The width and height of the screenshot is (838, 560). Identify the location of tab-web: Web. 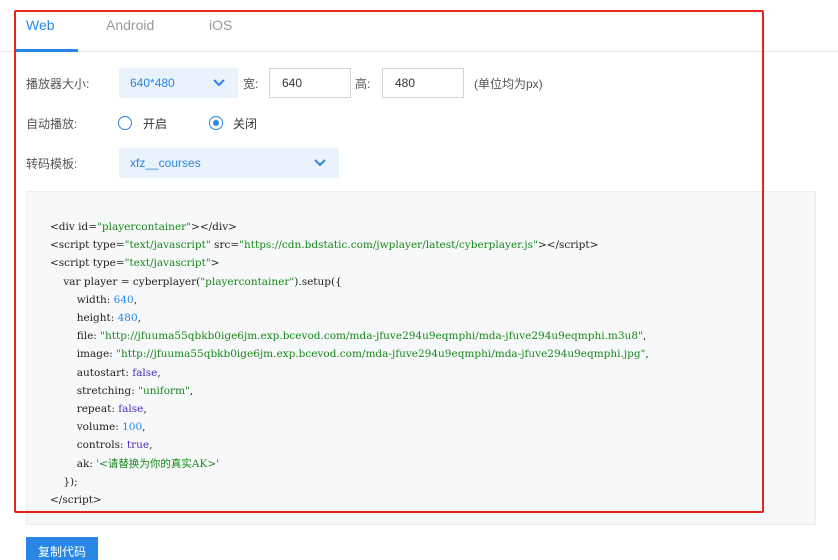
(40, 25).